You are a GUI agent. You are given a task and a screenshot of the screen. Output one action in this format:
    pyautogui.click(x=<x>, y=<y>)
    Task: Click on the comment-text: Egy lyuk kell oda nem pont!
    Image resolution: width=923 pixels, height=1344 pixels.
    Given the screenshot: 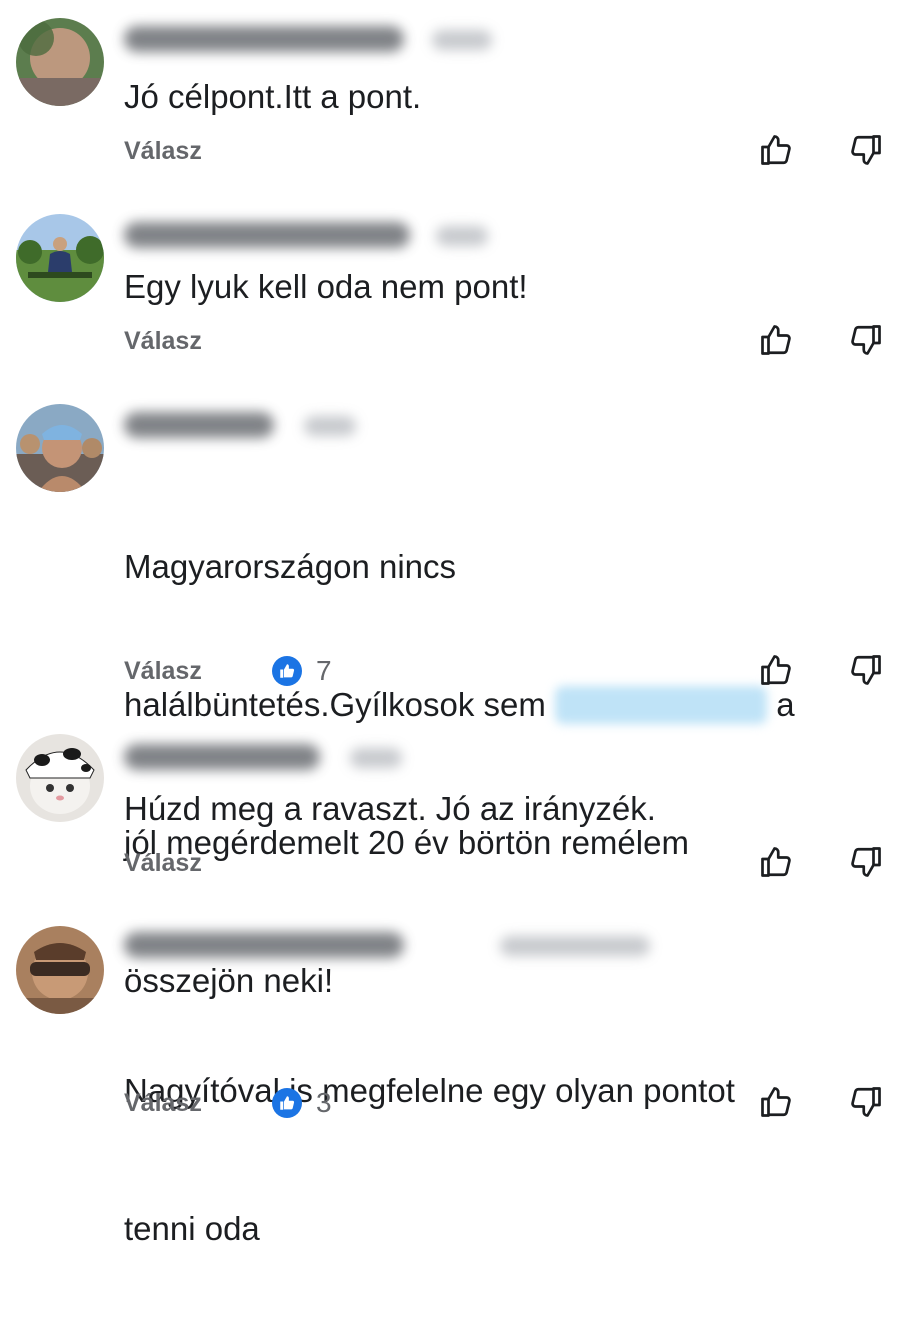 What is the action you would take?
    pyautogui.click(x=326, y=286)
    